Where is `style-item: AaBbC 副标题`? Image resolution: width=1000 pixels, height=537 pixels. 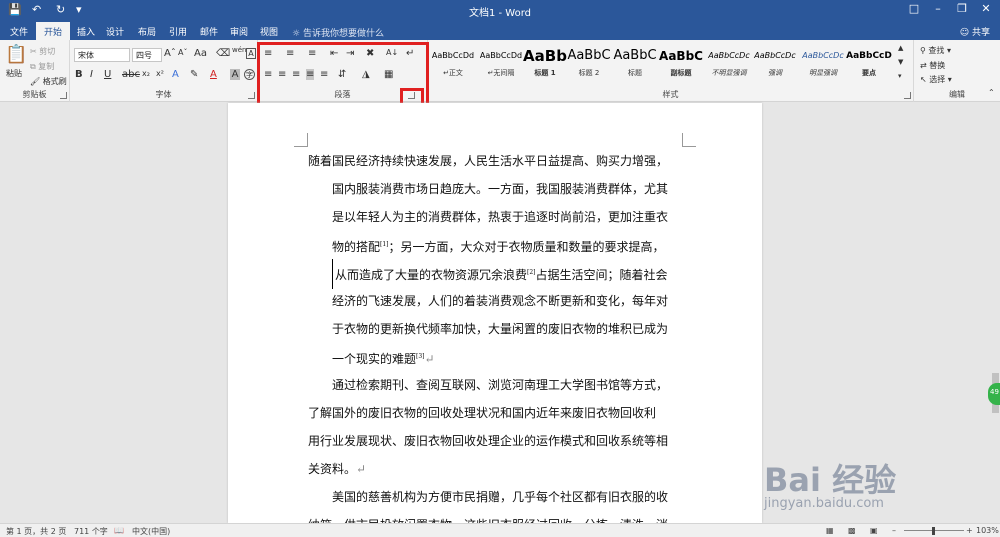
style-item: AaBbC 副标题 is located at coordinates (681, 64).